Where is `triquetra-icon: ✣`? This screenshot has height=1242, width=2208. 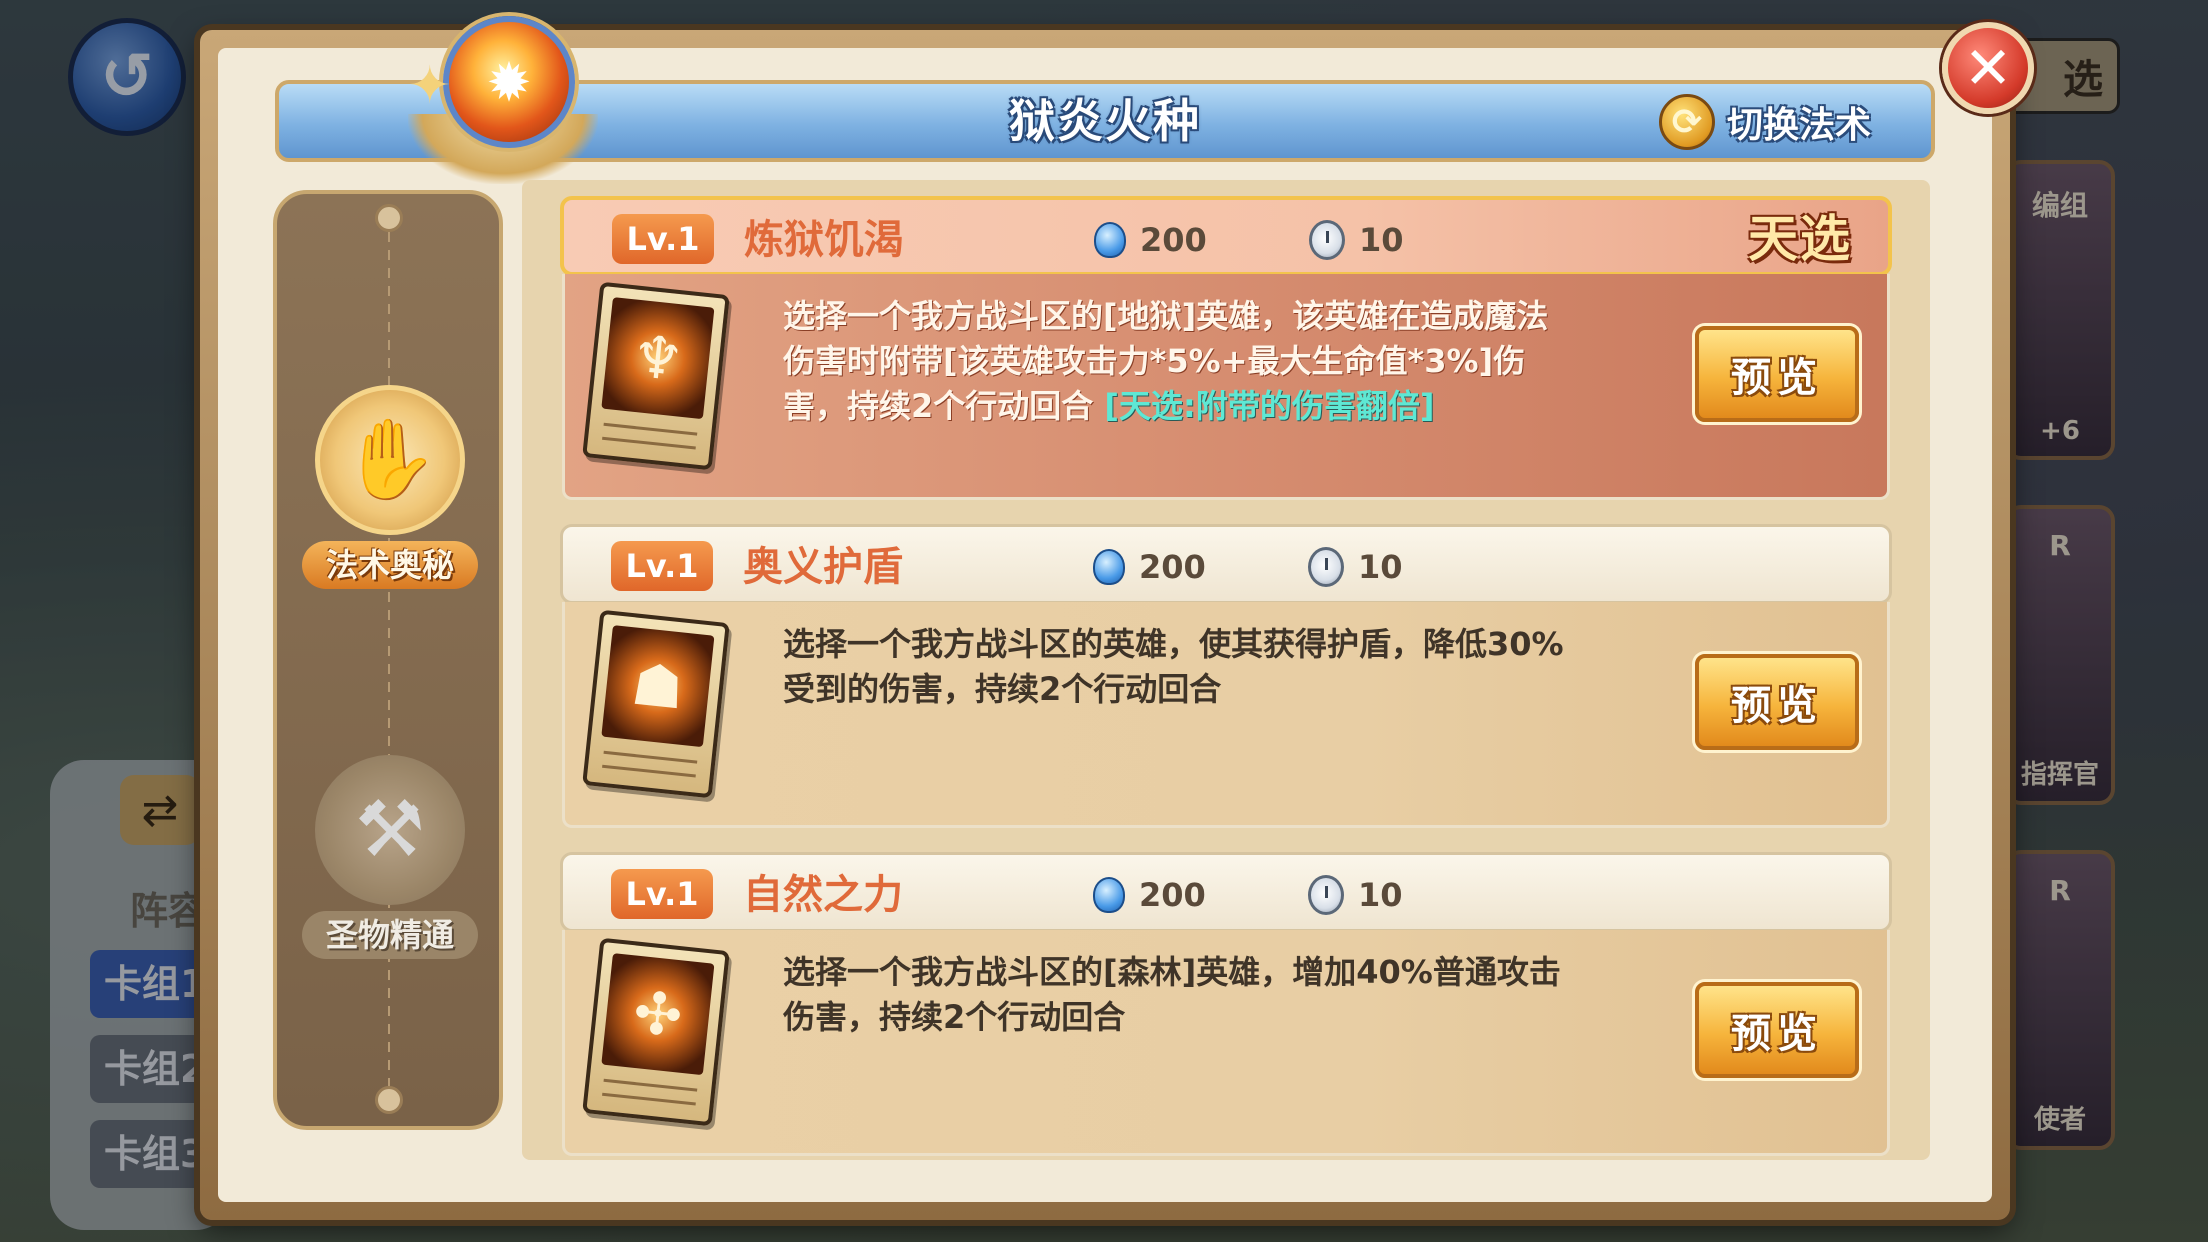
triquetra-icon: ✣ is located at coordinates (658, 1014).